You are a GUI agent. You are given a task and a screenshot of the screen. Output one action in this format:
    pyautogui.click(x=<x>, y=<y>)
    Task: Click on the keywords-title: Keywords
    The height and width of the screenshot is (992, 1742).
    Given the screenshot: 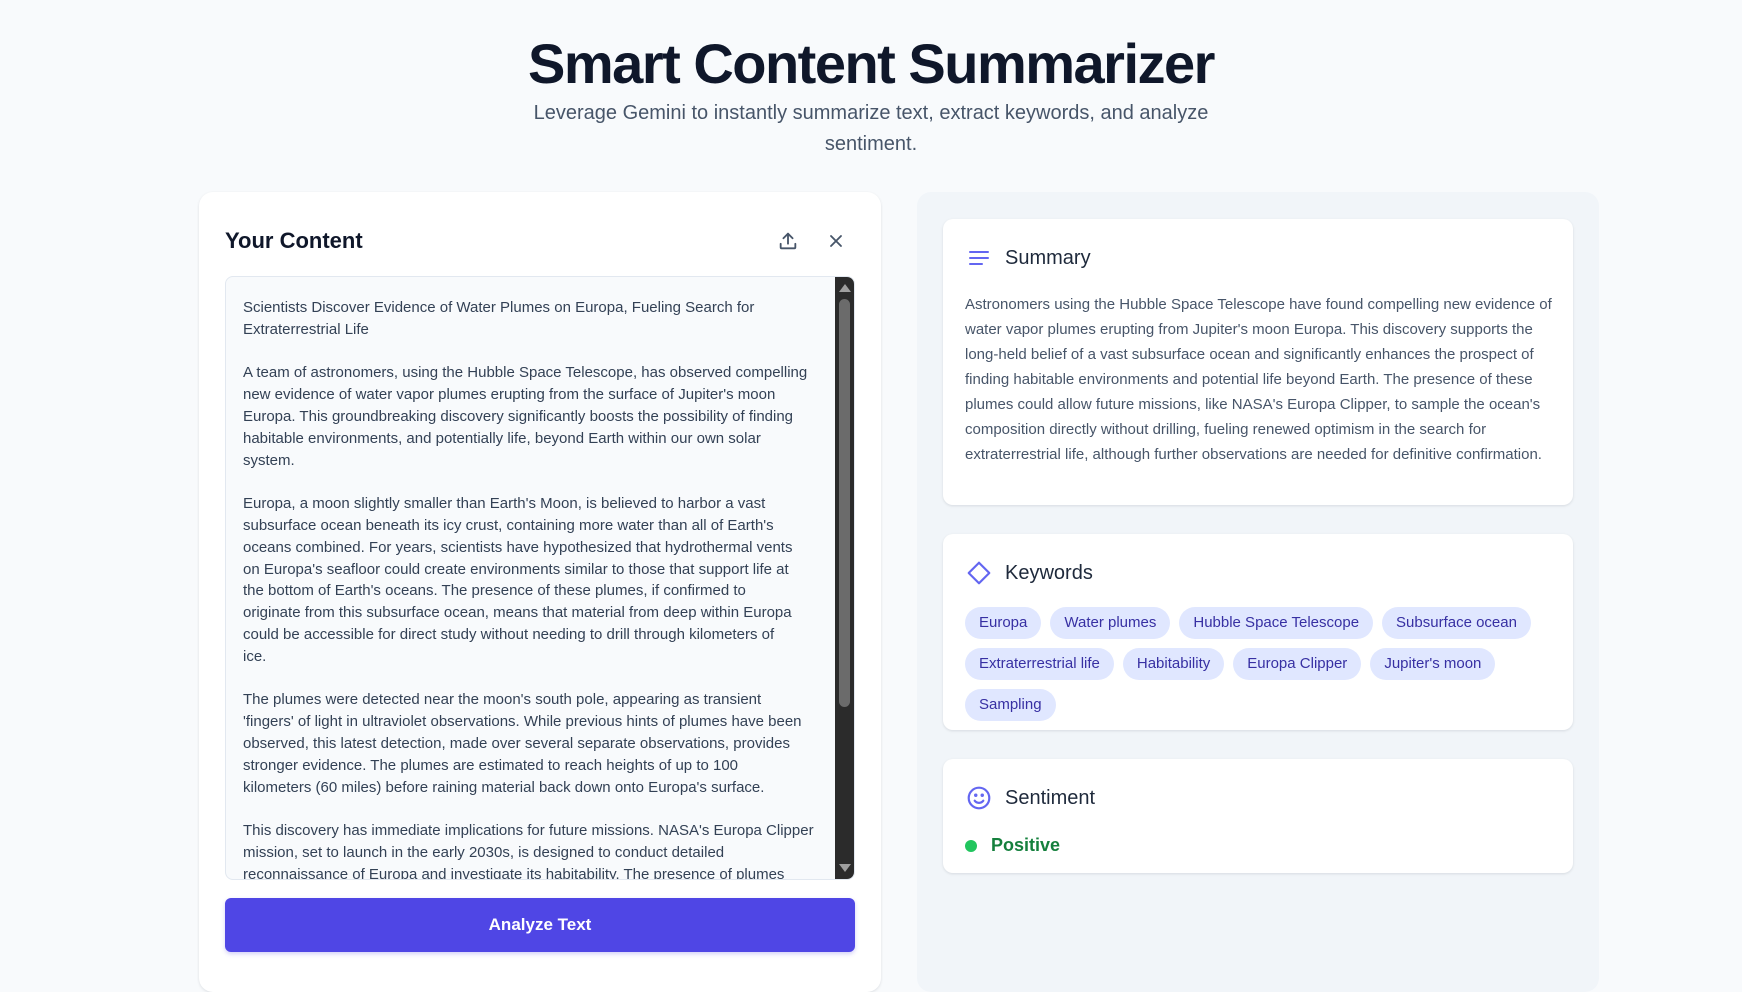 What is the action you would take?
    pyautogui.click(x=1049, y=572)
    